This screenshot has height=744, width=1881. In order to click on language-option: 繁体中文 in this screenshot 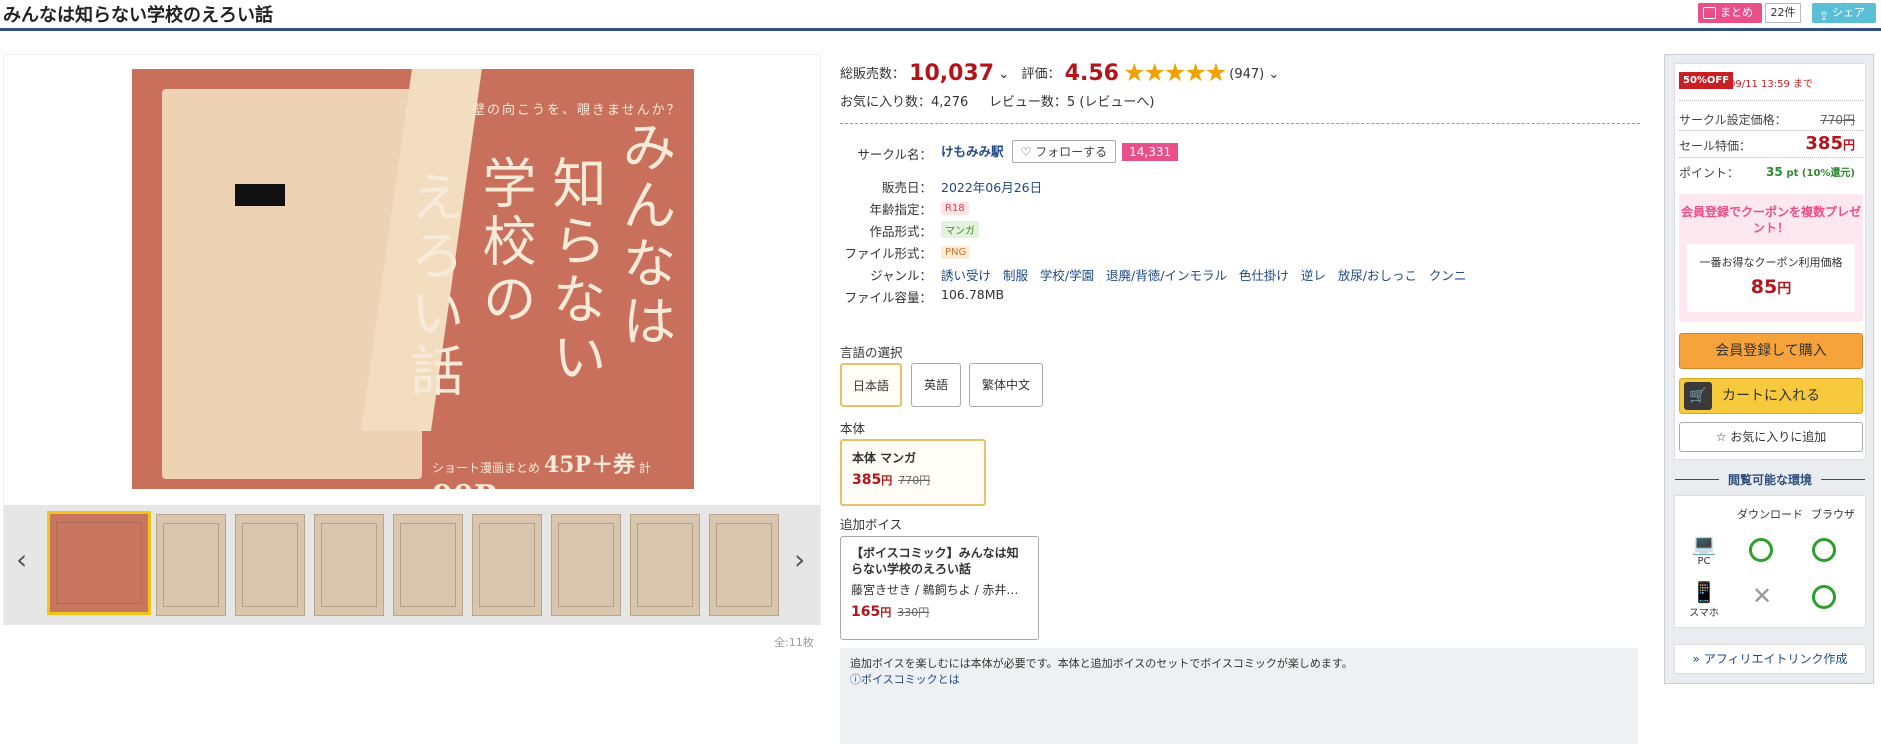, I will do `click(1006, 385)`.